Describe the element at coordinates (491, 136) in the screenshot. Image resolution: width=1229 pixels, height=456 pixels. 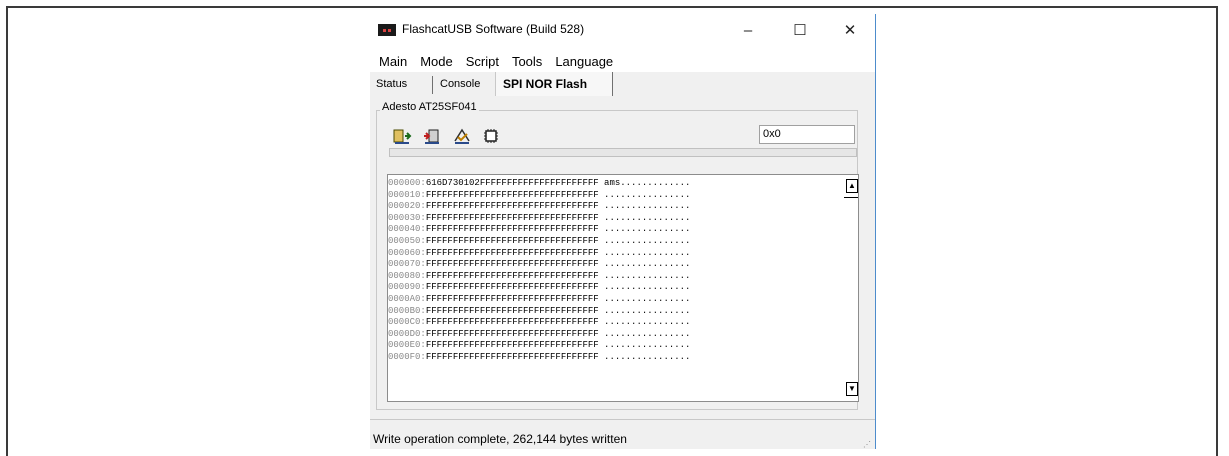
I see `erase-chip-icon` at that location.